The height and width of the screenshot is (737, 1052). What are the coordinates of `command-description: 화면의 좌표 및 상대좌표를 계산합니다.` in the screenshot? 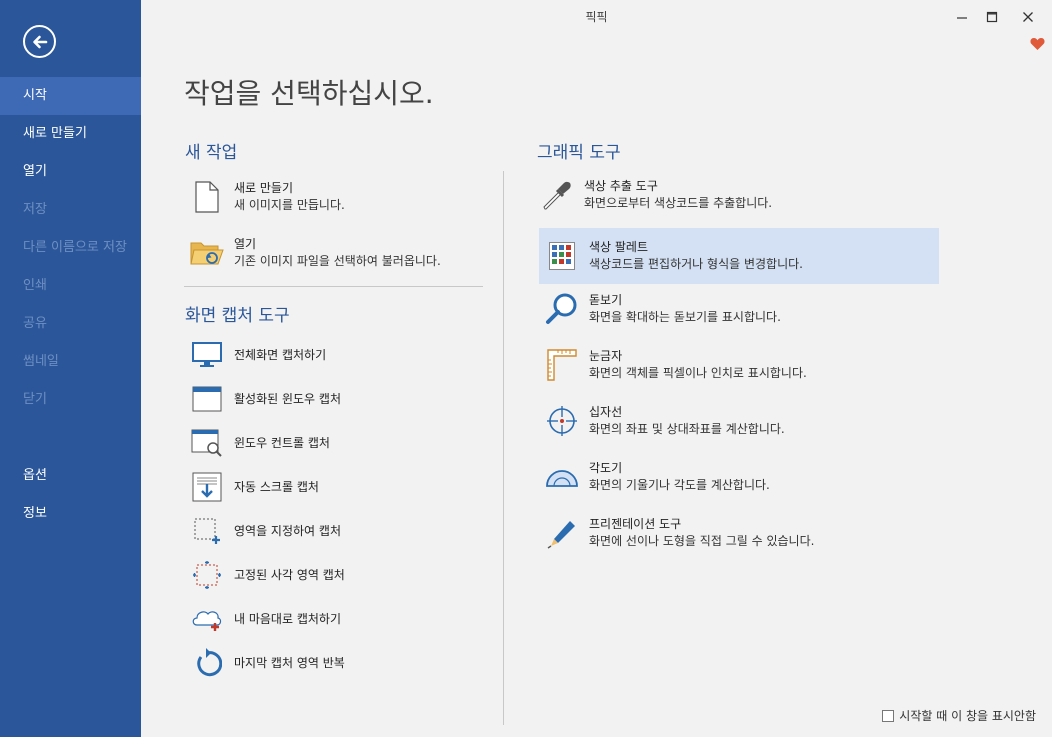 It's located at (687, 429).